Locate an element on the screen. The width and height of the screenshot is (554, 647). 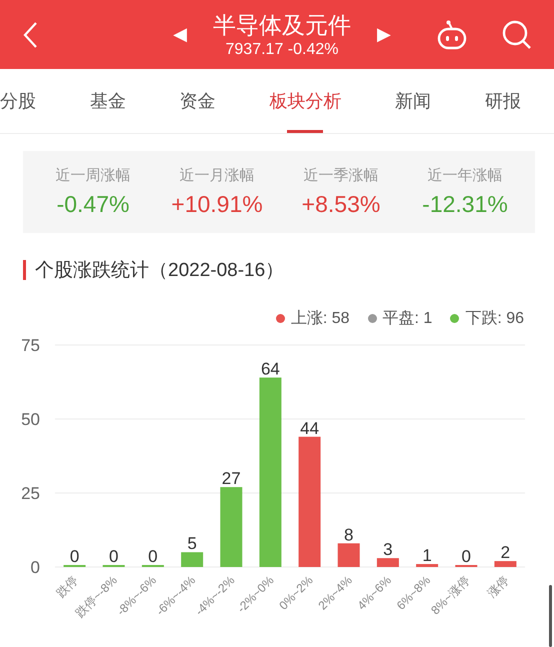
back-icon is located at coordinates (30, 34).